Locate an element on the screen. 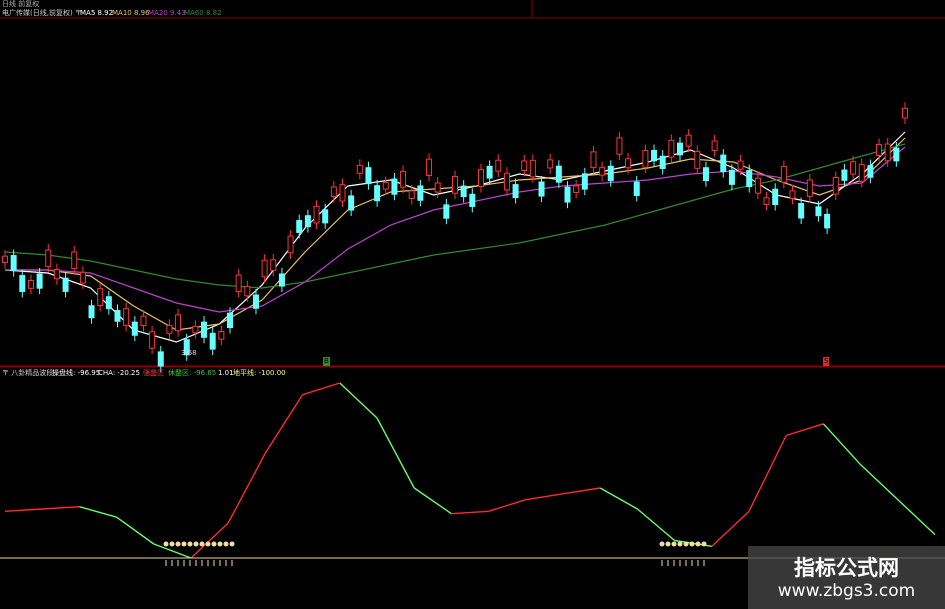 This screenshot has width=945, height=609. header-line-1: 日线 前复权 is located at coordinates (21, 4).